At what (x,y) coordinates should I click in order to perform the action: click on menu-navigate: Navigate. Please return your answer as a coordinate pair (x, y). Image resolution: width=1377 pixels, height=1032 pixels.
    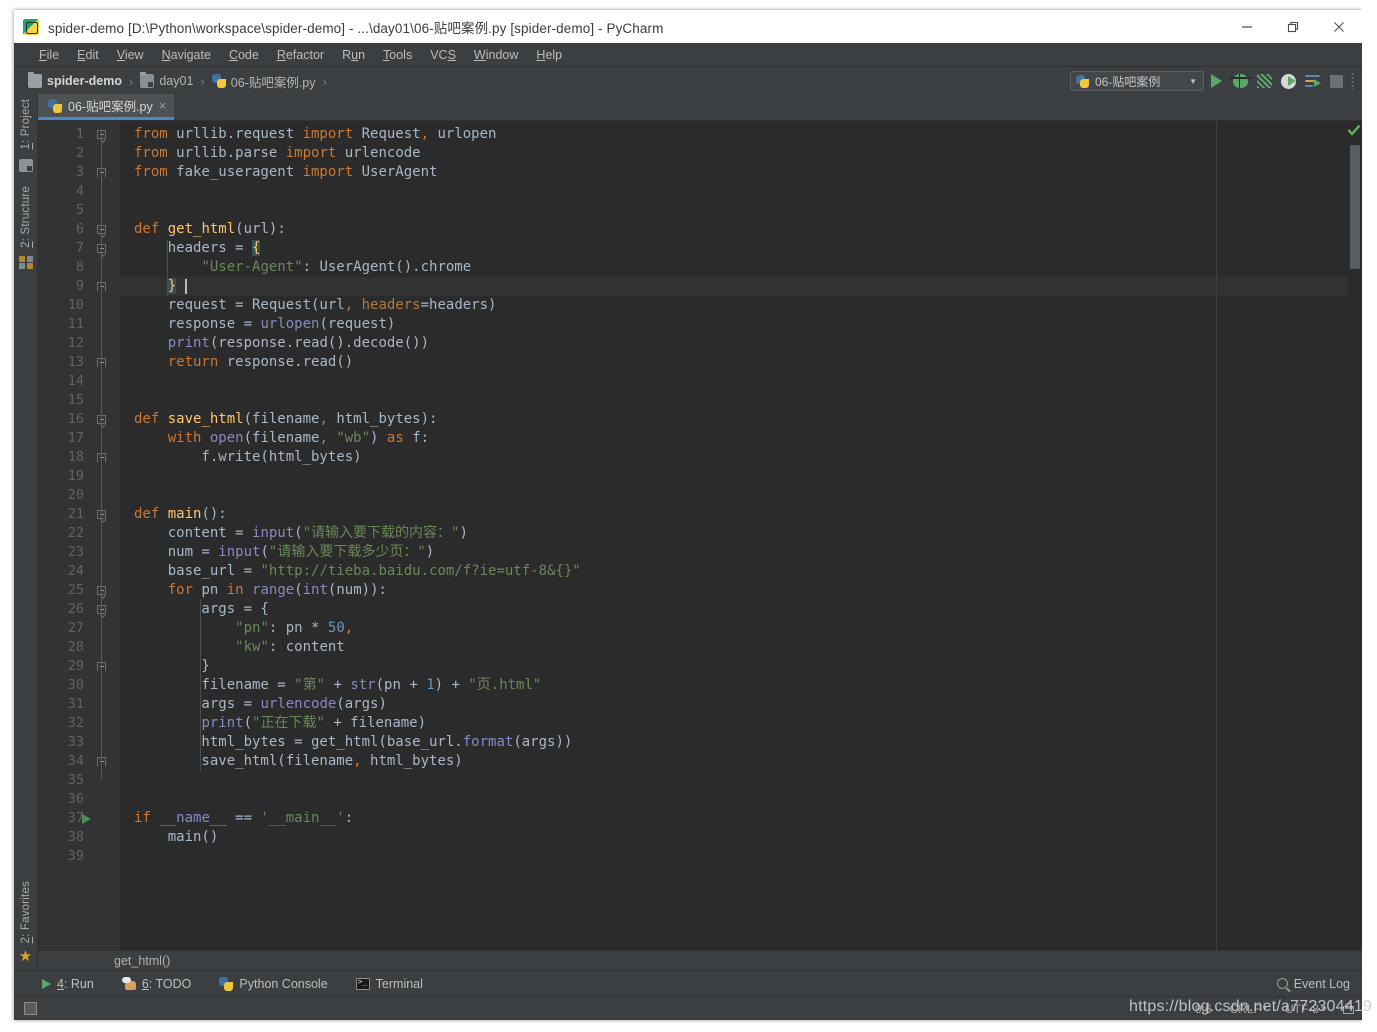
    Looking at the image, I should click on (186, 55).